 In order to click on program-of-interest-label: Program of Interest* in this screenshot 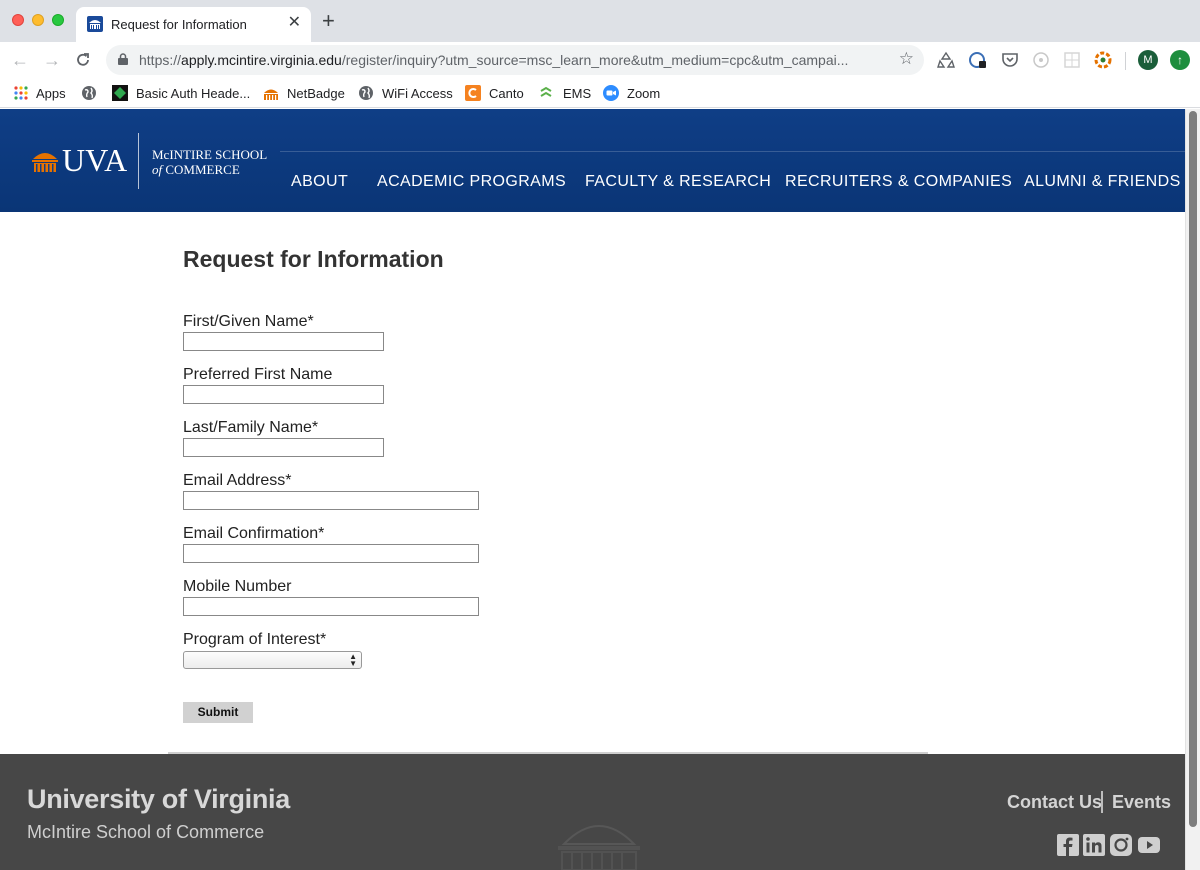, I will do `click(255, 639)`.